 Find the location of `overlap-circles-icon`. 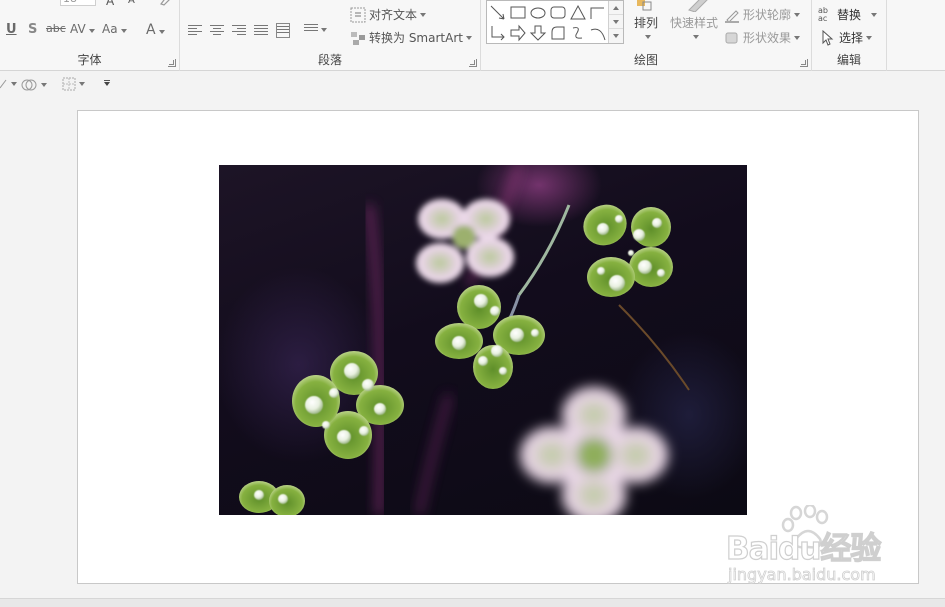

overlap-circles-icon is located at coordinates (29, 85).